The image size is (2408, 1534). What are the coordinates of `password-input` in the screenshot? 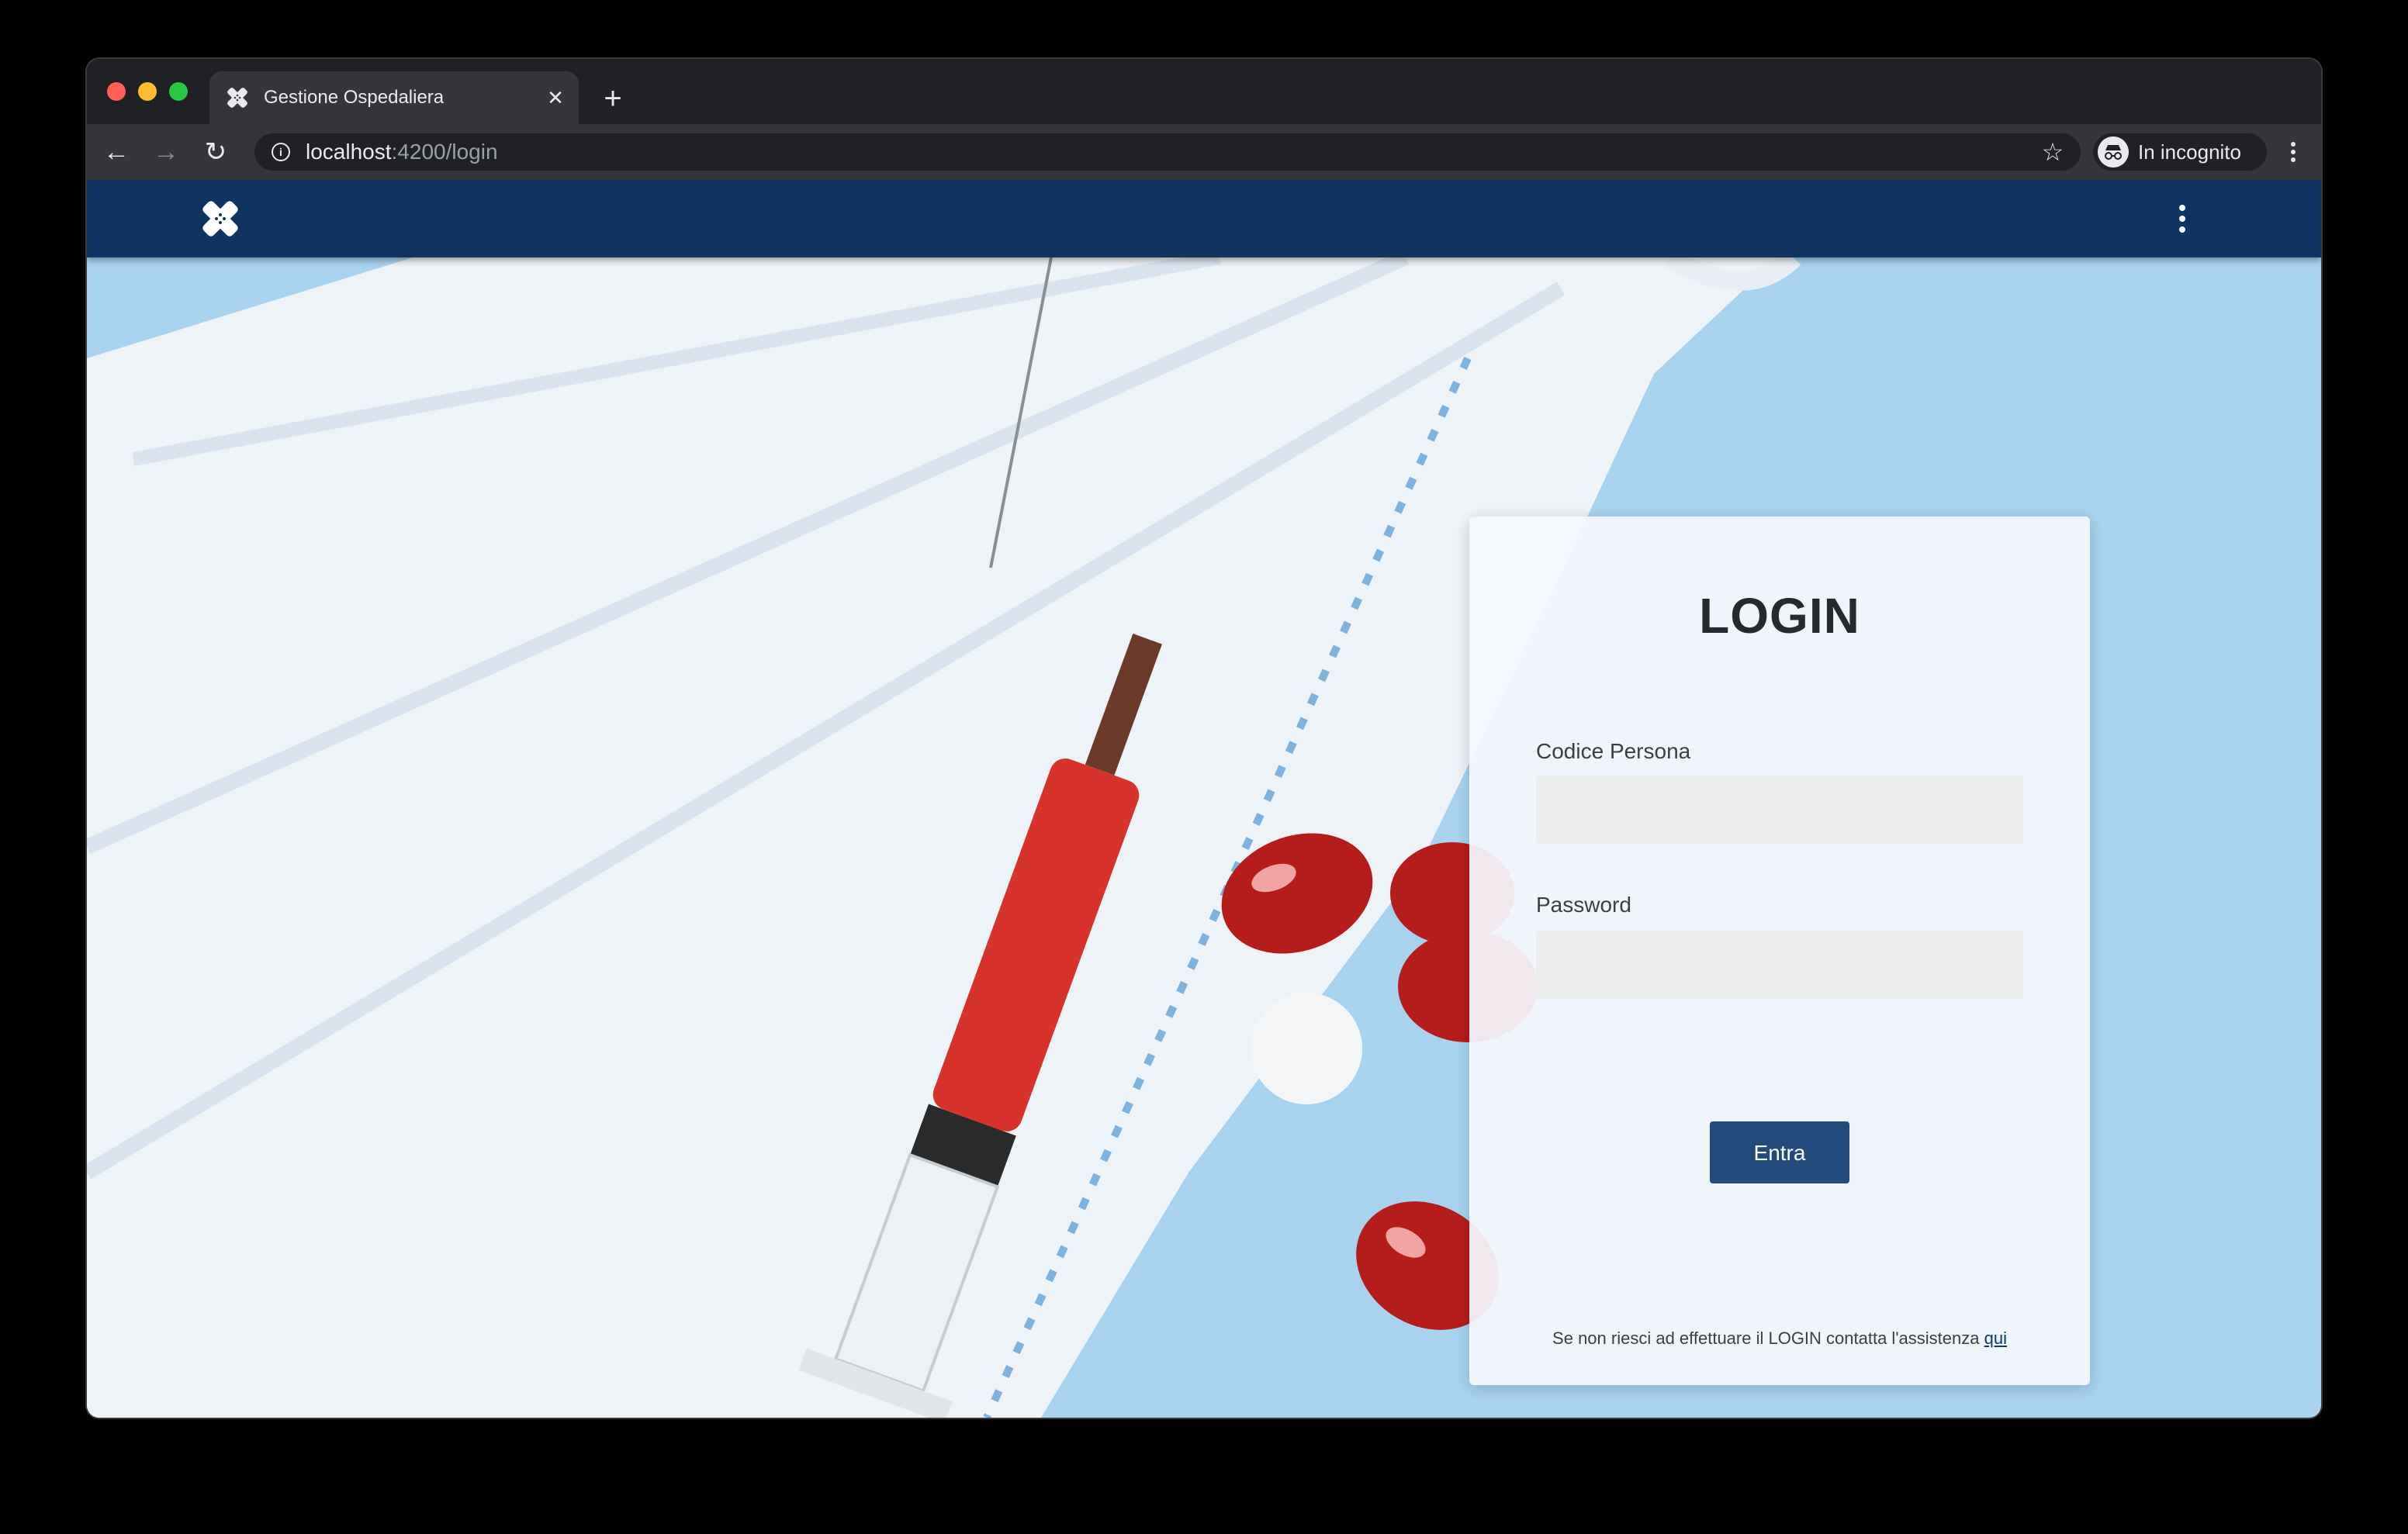 It's located at (1779, 965).